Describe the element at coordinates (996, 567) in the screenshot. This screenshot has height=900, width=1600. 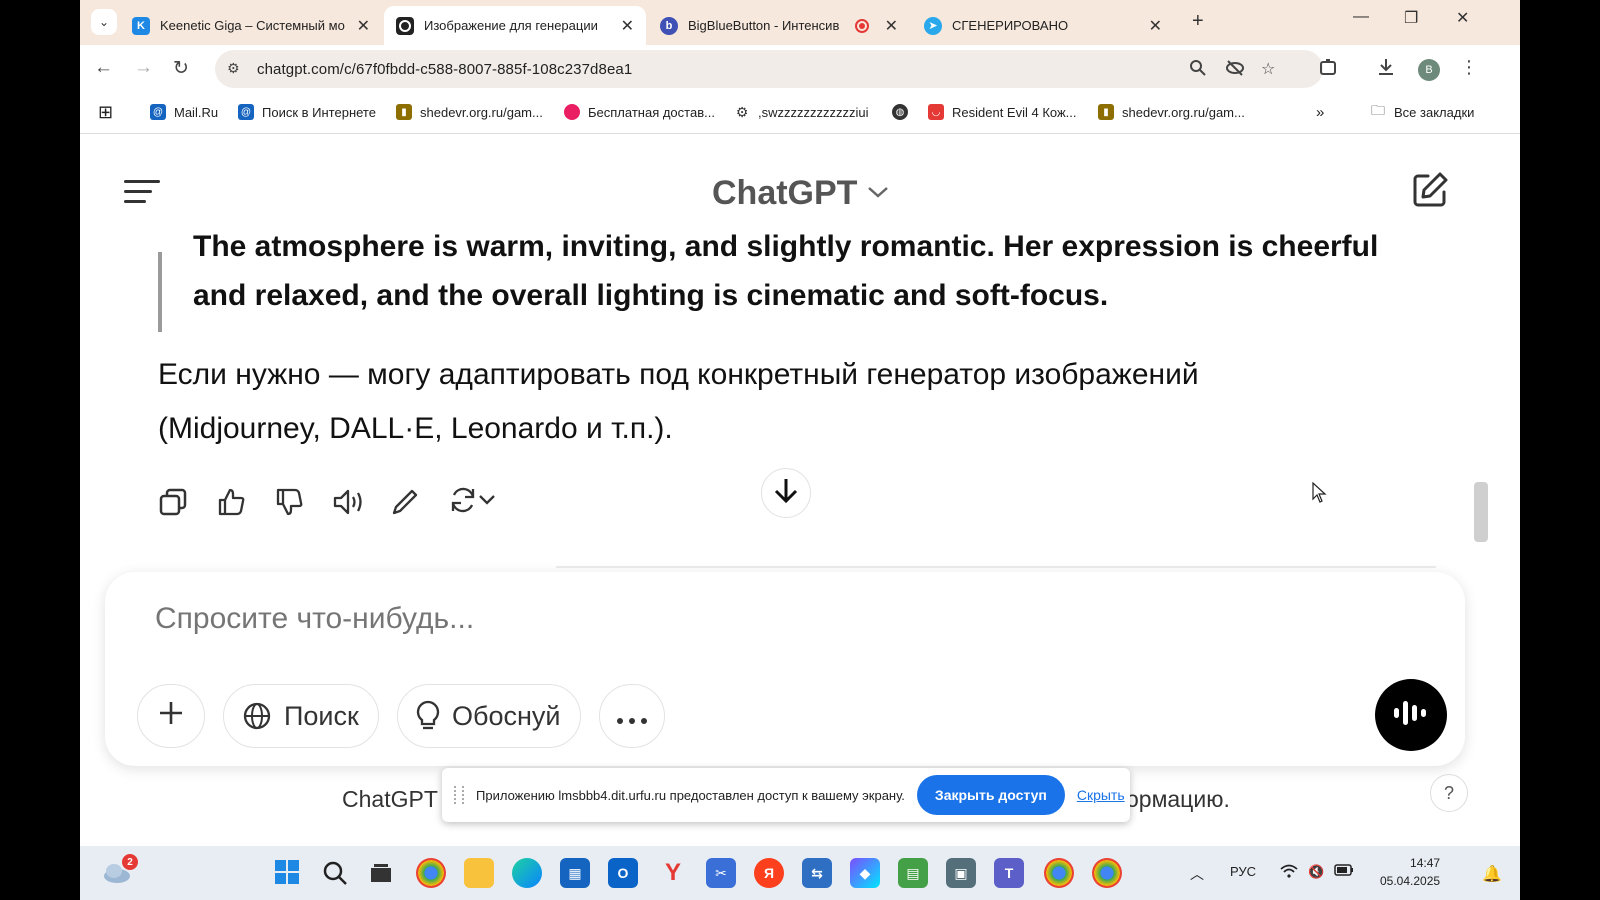
I see `divider` at that location.